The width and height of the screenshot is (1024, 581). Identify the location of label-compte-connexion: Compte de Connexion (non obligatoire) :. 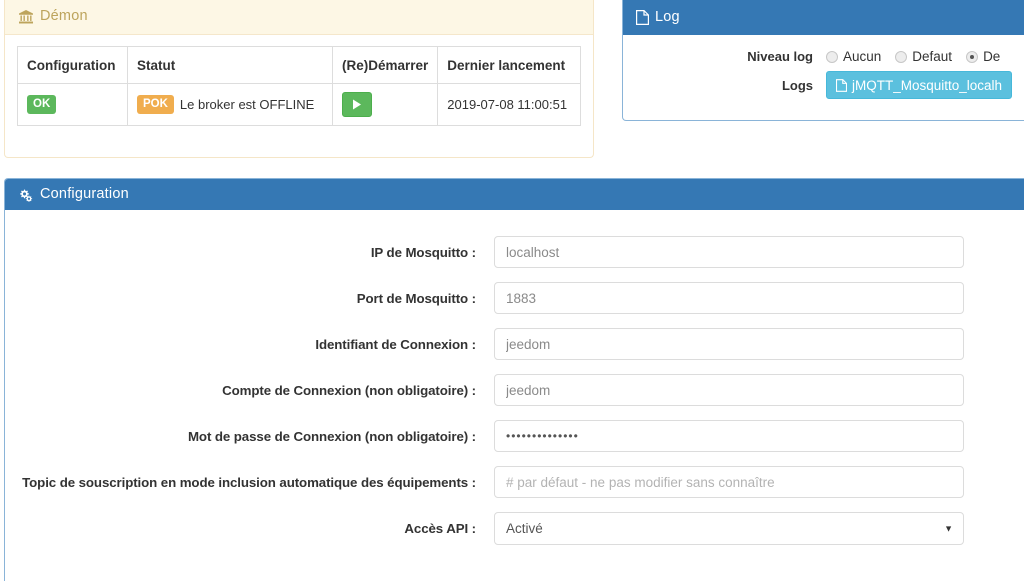
(349, 390).